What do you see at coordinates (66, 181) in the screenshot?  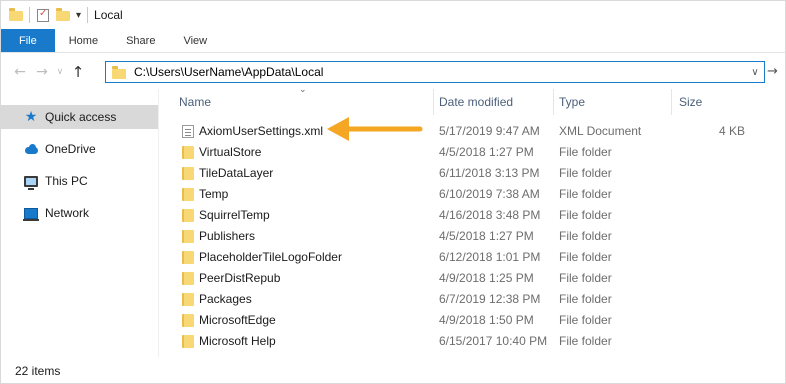 I see `sidebar-item-label: This PC` at bounding box center [66, 181].